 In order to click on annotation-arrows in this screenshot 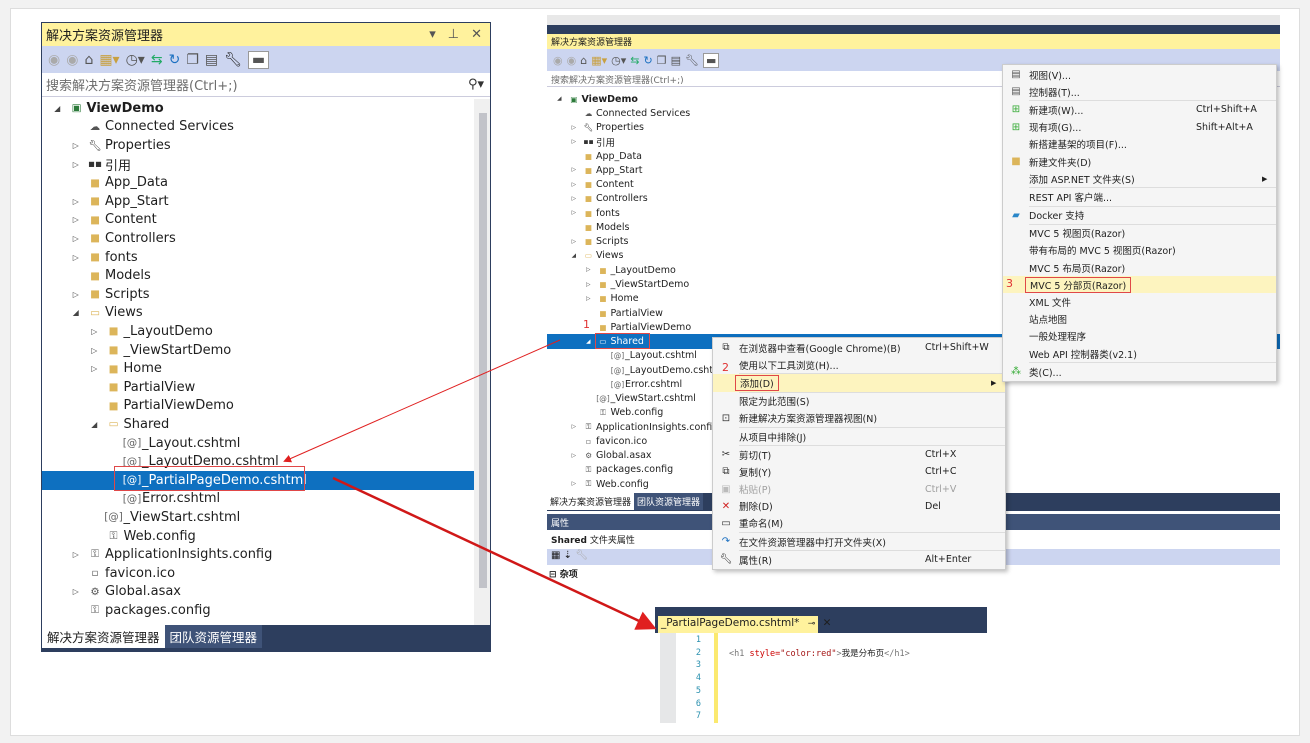, I will do `click(470, 484)`.